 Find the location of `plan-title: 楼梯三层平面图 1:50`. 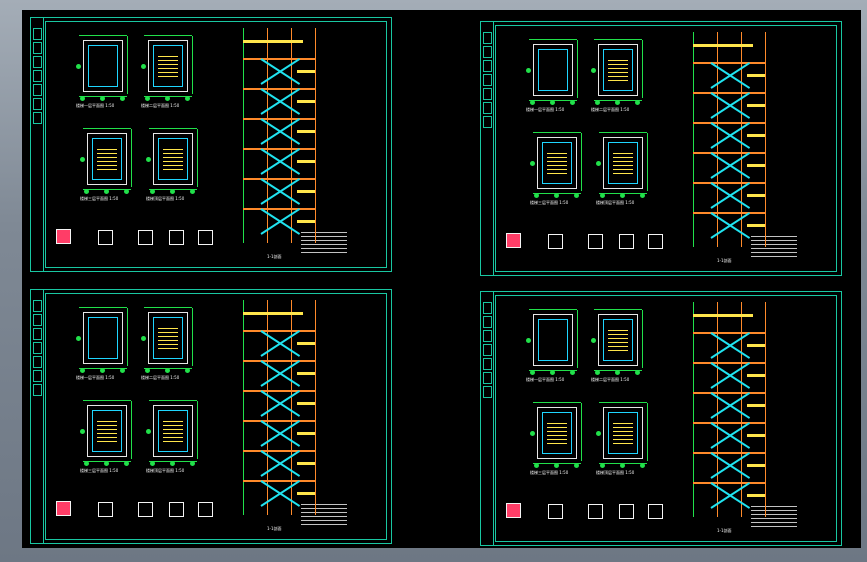

plan-title: 楼梯三层平面图 1:50 is located at coordinates (549, 202).